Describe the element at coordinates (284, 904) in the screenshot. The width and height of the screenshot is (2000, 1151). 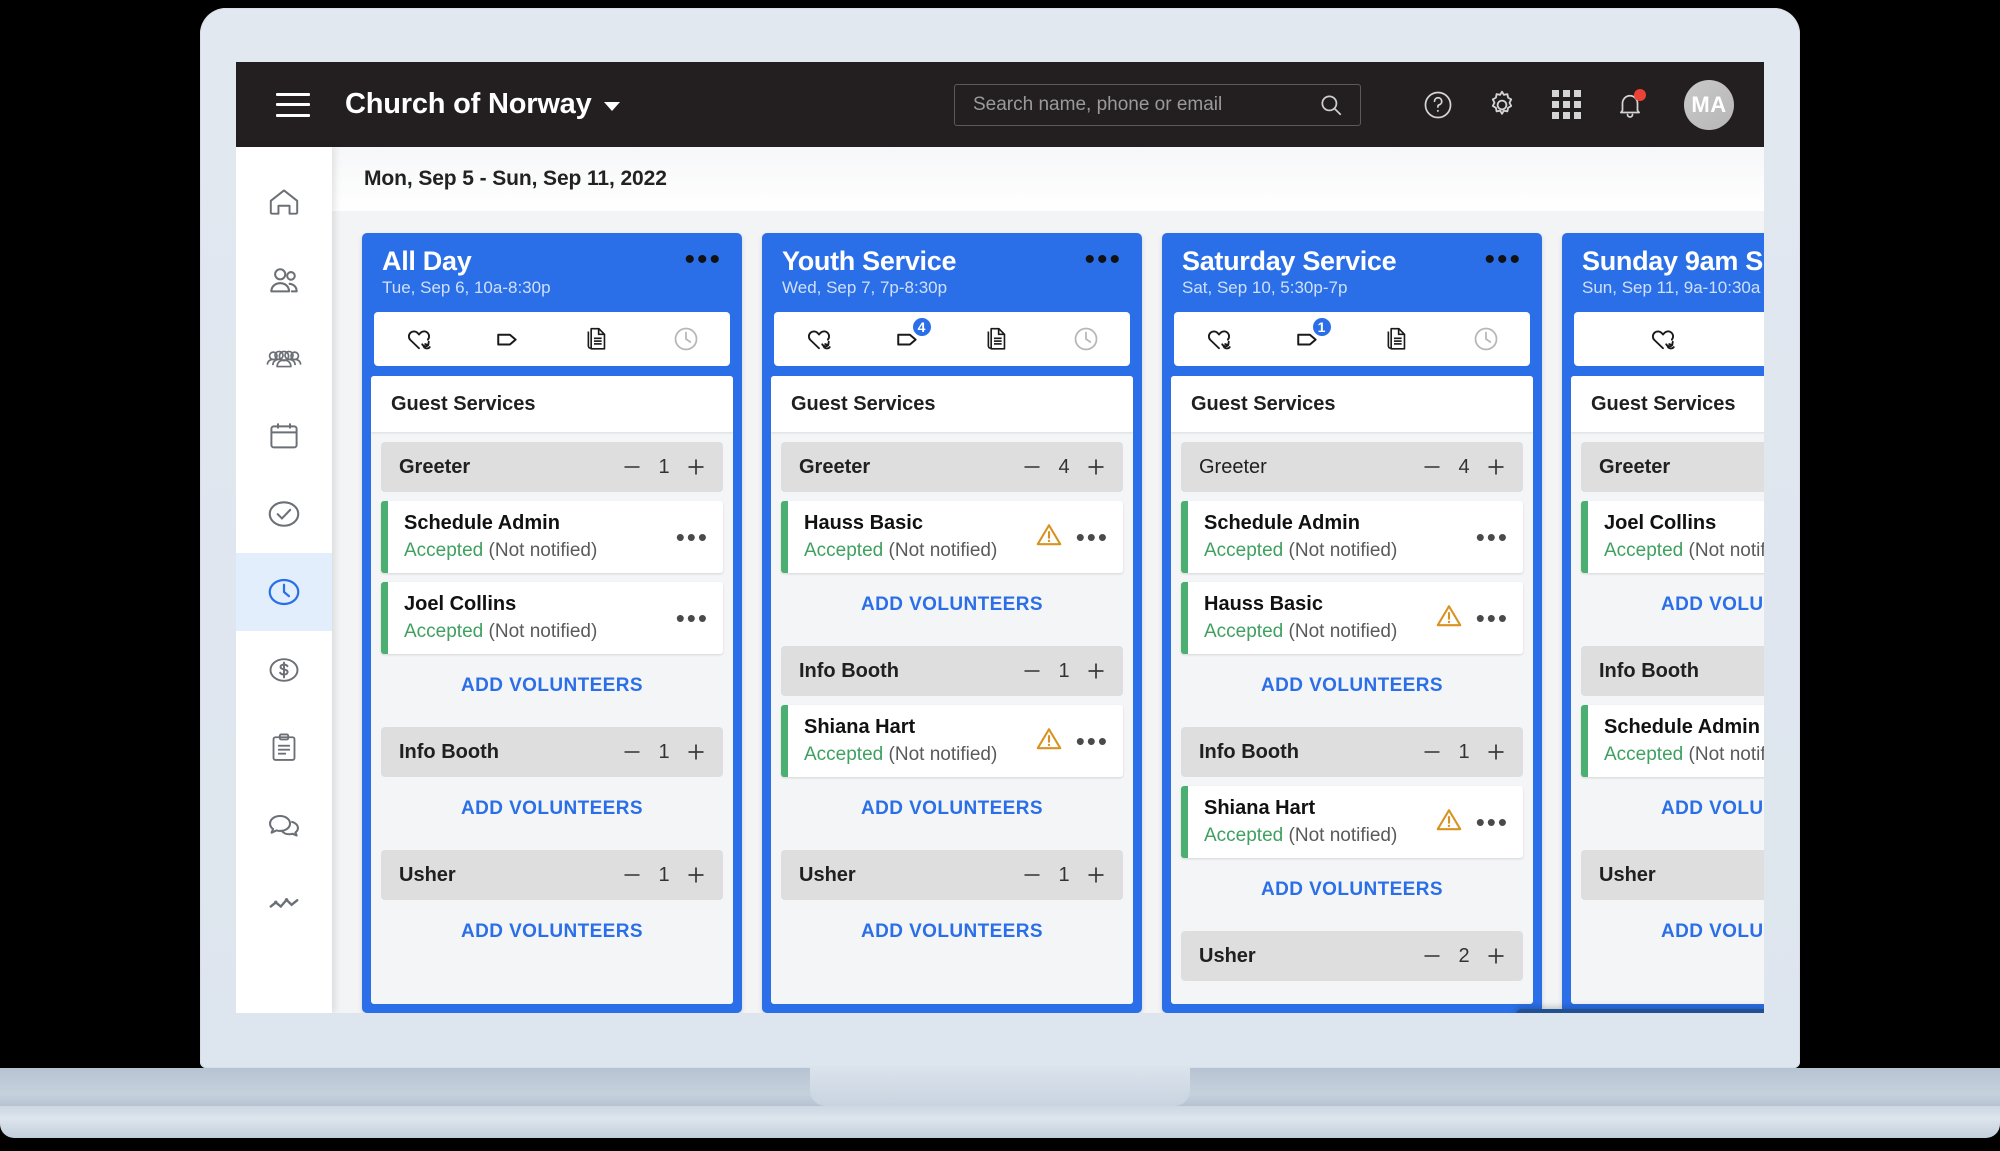
I see `sidebar-item-reports` at that location.